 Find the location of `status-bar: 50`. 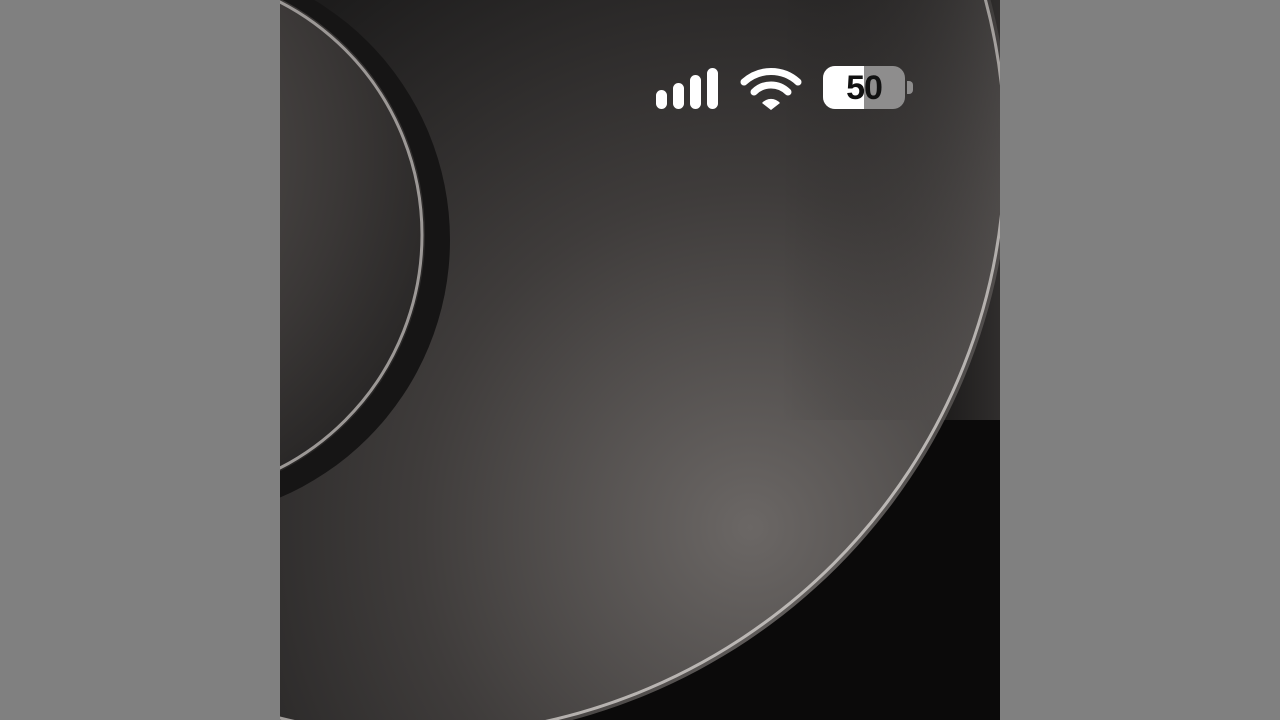

status-bar: 50 is located at coordinates (640, 60).